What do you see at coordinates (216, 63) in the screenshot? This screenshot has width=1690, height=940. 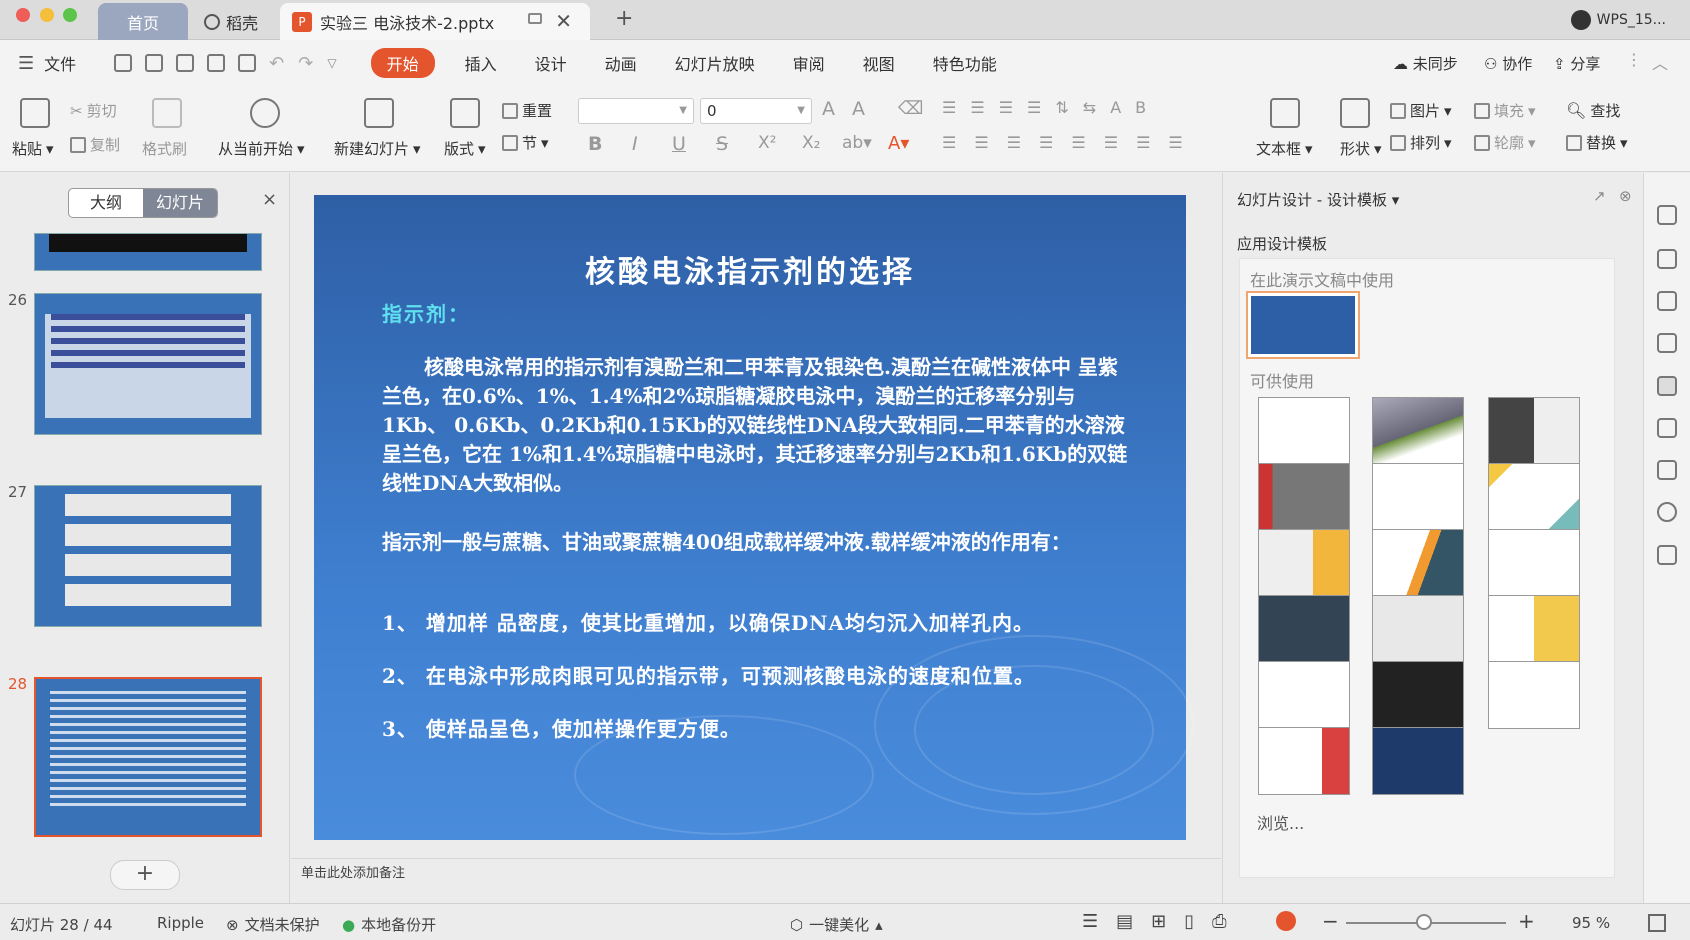 I see `print-icon` at bounding box center [216, 63].